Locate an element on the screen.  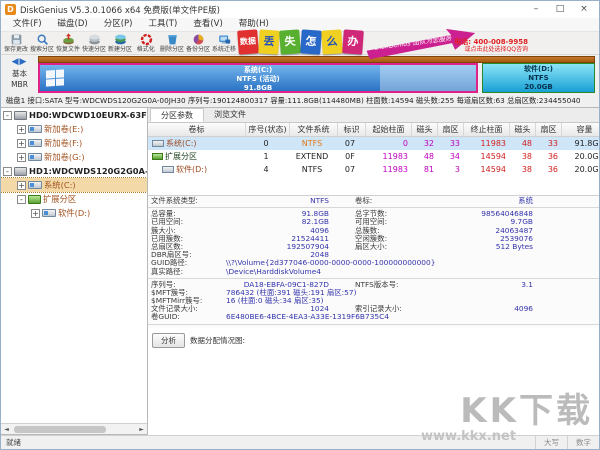
backup-partition-button: 备份分区 is located at coordinates (198, 44).